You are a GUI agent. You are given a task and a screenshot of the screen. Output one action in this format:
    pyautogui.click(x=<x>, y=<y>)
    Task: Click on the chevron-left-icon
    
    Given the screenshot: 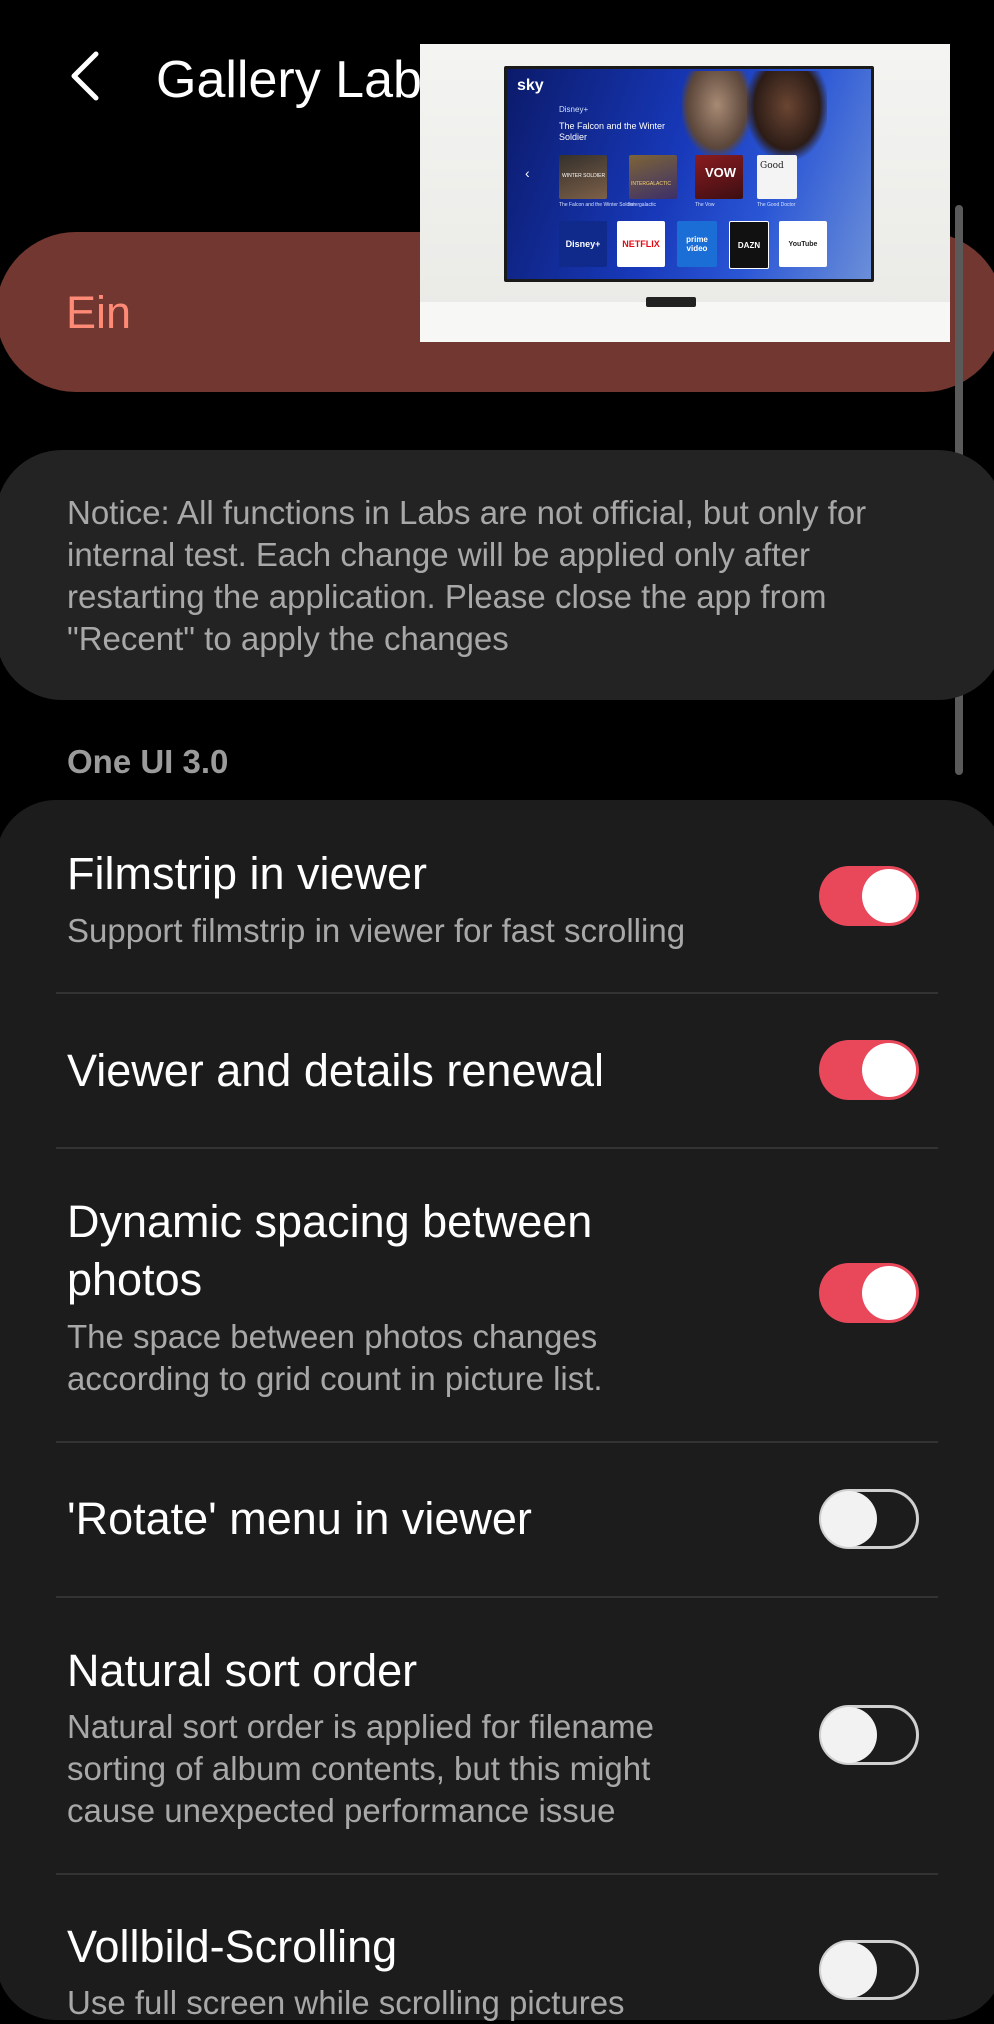 What is the action you would take?
    pyautogui.click(x=85, y=76)
    